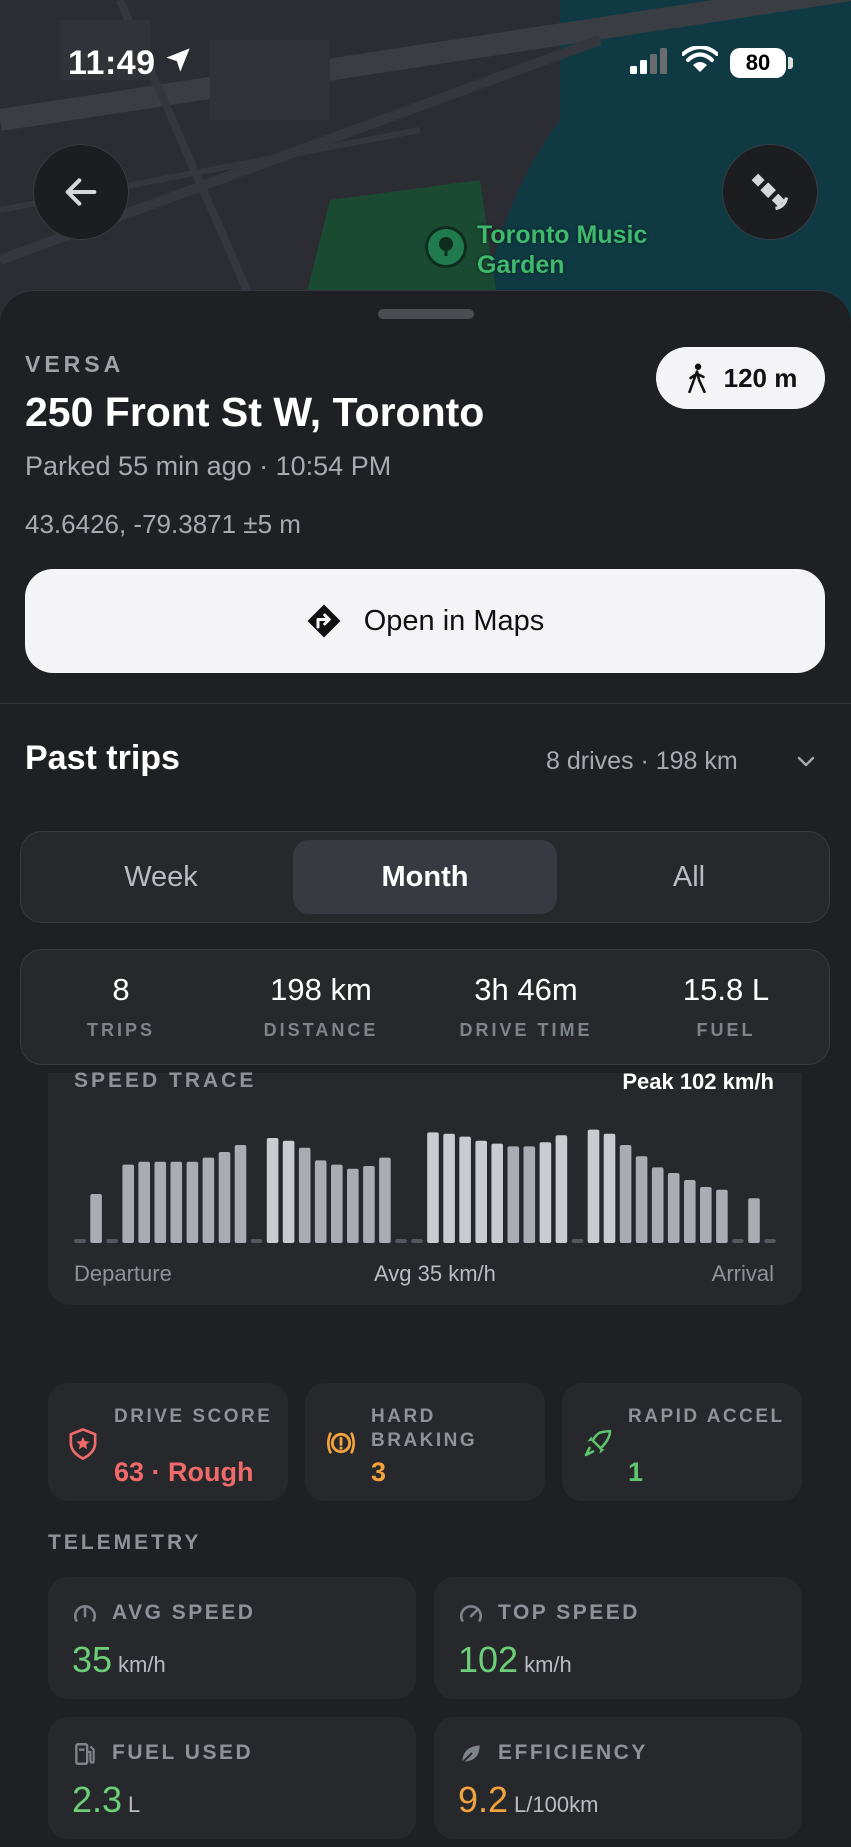 The image size is (851, 1847). I want to click on telemetry-avg-speed: AVG SPEED 35 km/h, so click(232, 1638).